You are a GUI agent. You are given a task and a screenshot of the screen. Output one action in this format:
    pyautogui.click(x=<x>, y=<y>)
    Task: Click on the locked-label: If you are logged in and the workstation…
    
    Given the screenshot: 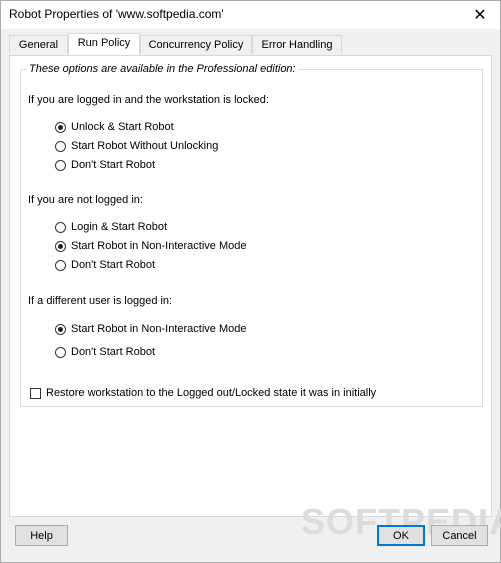 What is the action you would take?
    pyautogui.click(x=148, y=100)
    